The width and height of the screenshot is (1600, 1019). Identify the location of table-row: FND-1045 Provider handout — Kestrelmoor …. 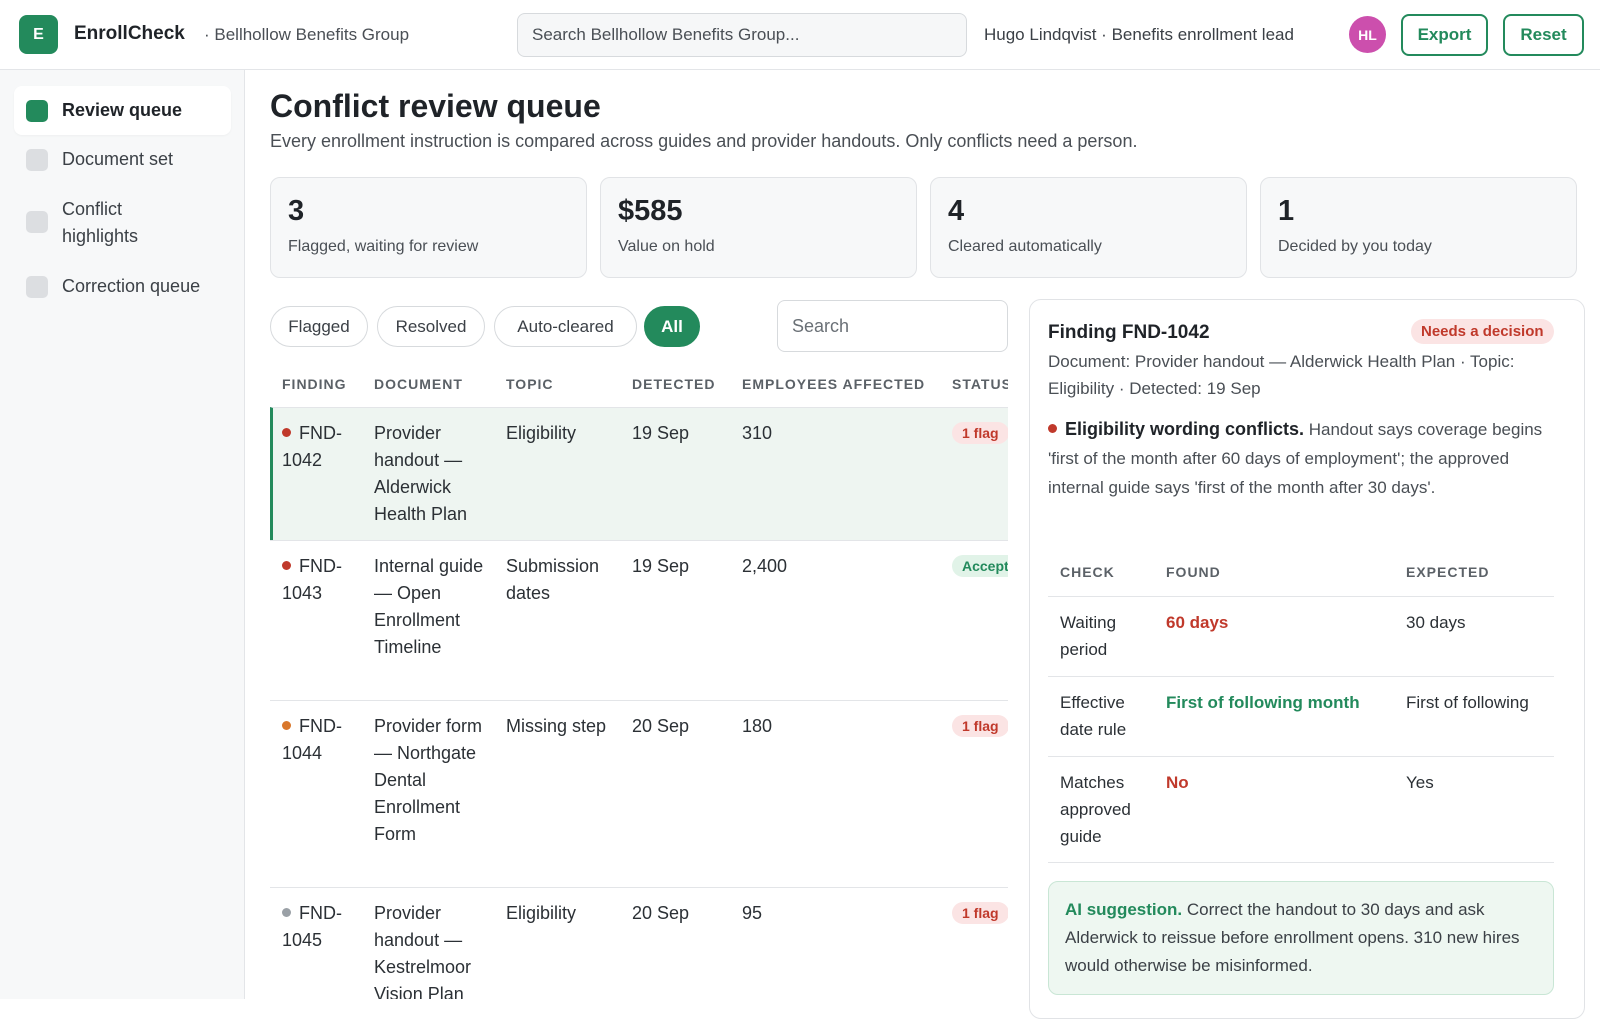
(639, 943).